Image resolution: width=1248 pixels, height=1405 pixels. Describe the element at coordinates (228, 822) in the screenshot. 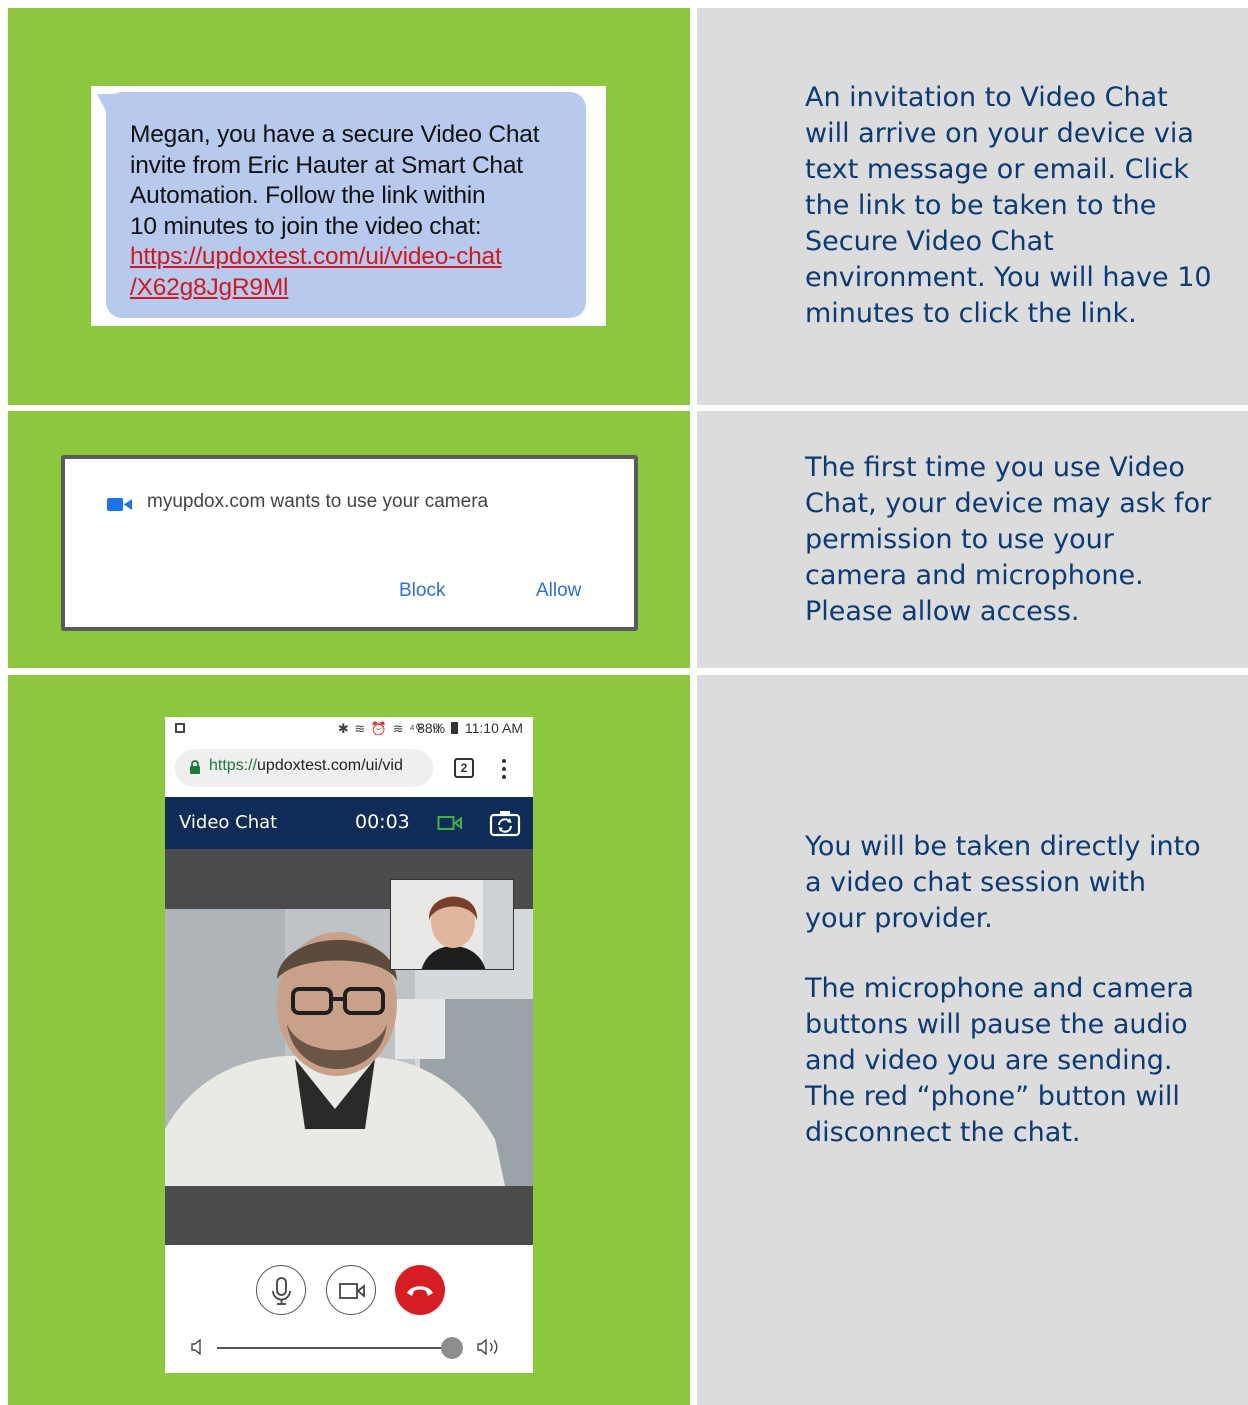

I see `video-chat-title: Video Chat` at that location.